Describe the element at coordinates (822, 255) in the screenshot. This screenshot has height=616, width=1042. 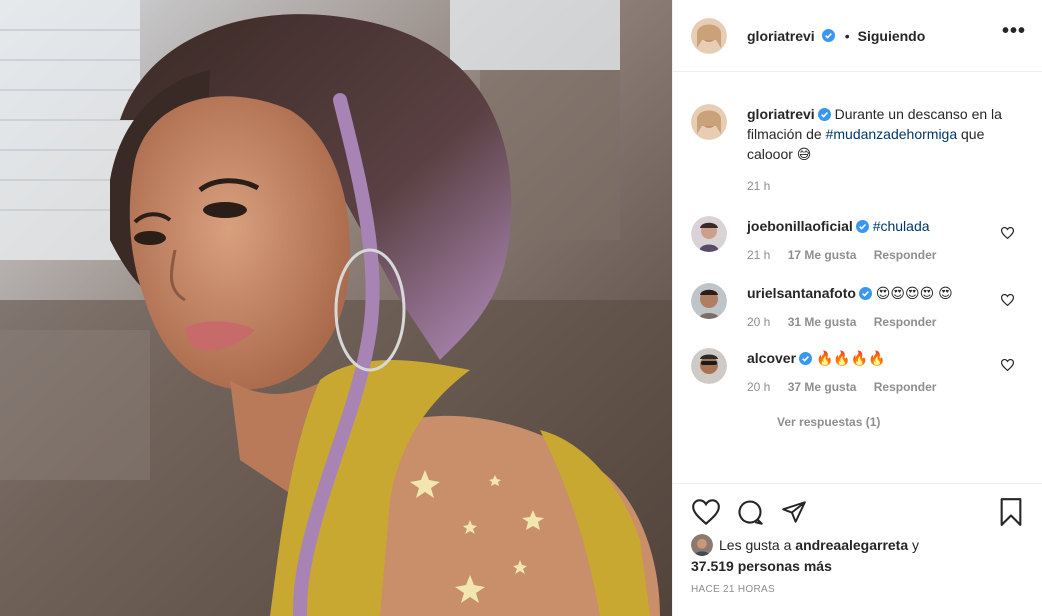
I see `comment-likes: 17 Me gusta` at that location.